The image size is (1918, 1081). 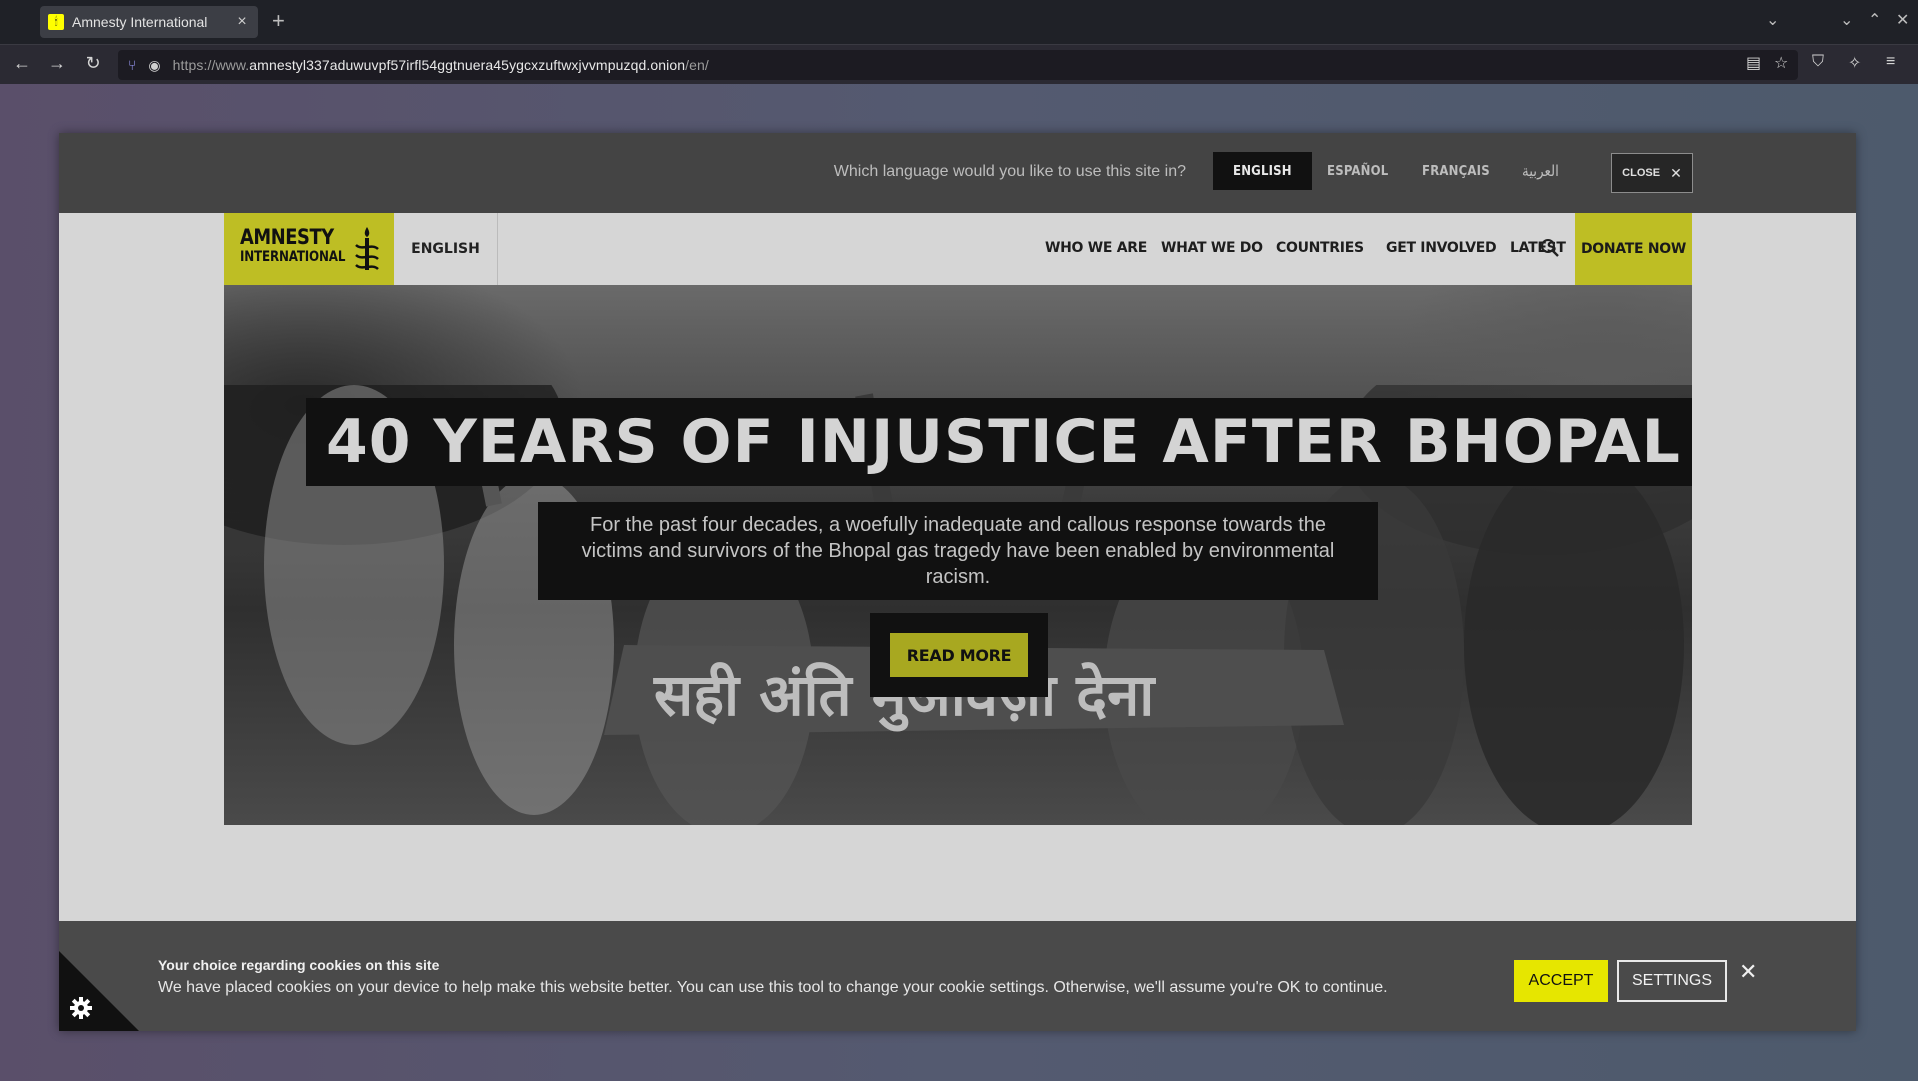 What do you see at coordinates (22, 63) in the screenshot?
I see `back-icon: ←` at bounding box center [22, 63].